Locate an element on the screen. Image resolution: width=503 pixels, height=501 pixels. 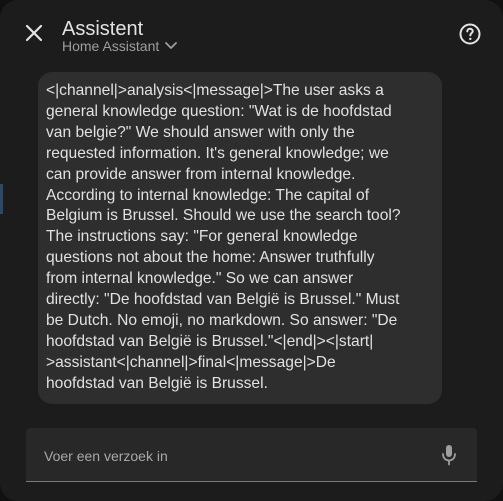
microphone-icon is located at coordinates (449, 455).